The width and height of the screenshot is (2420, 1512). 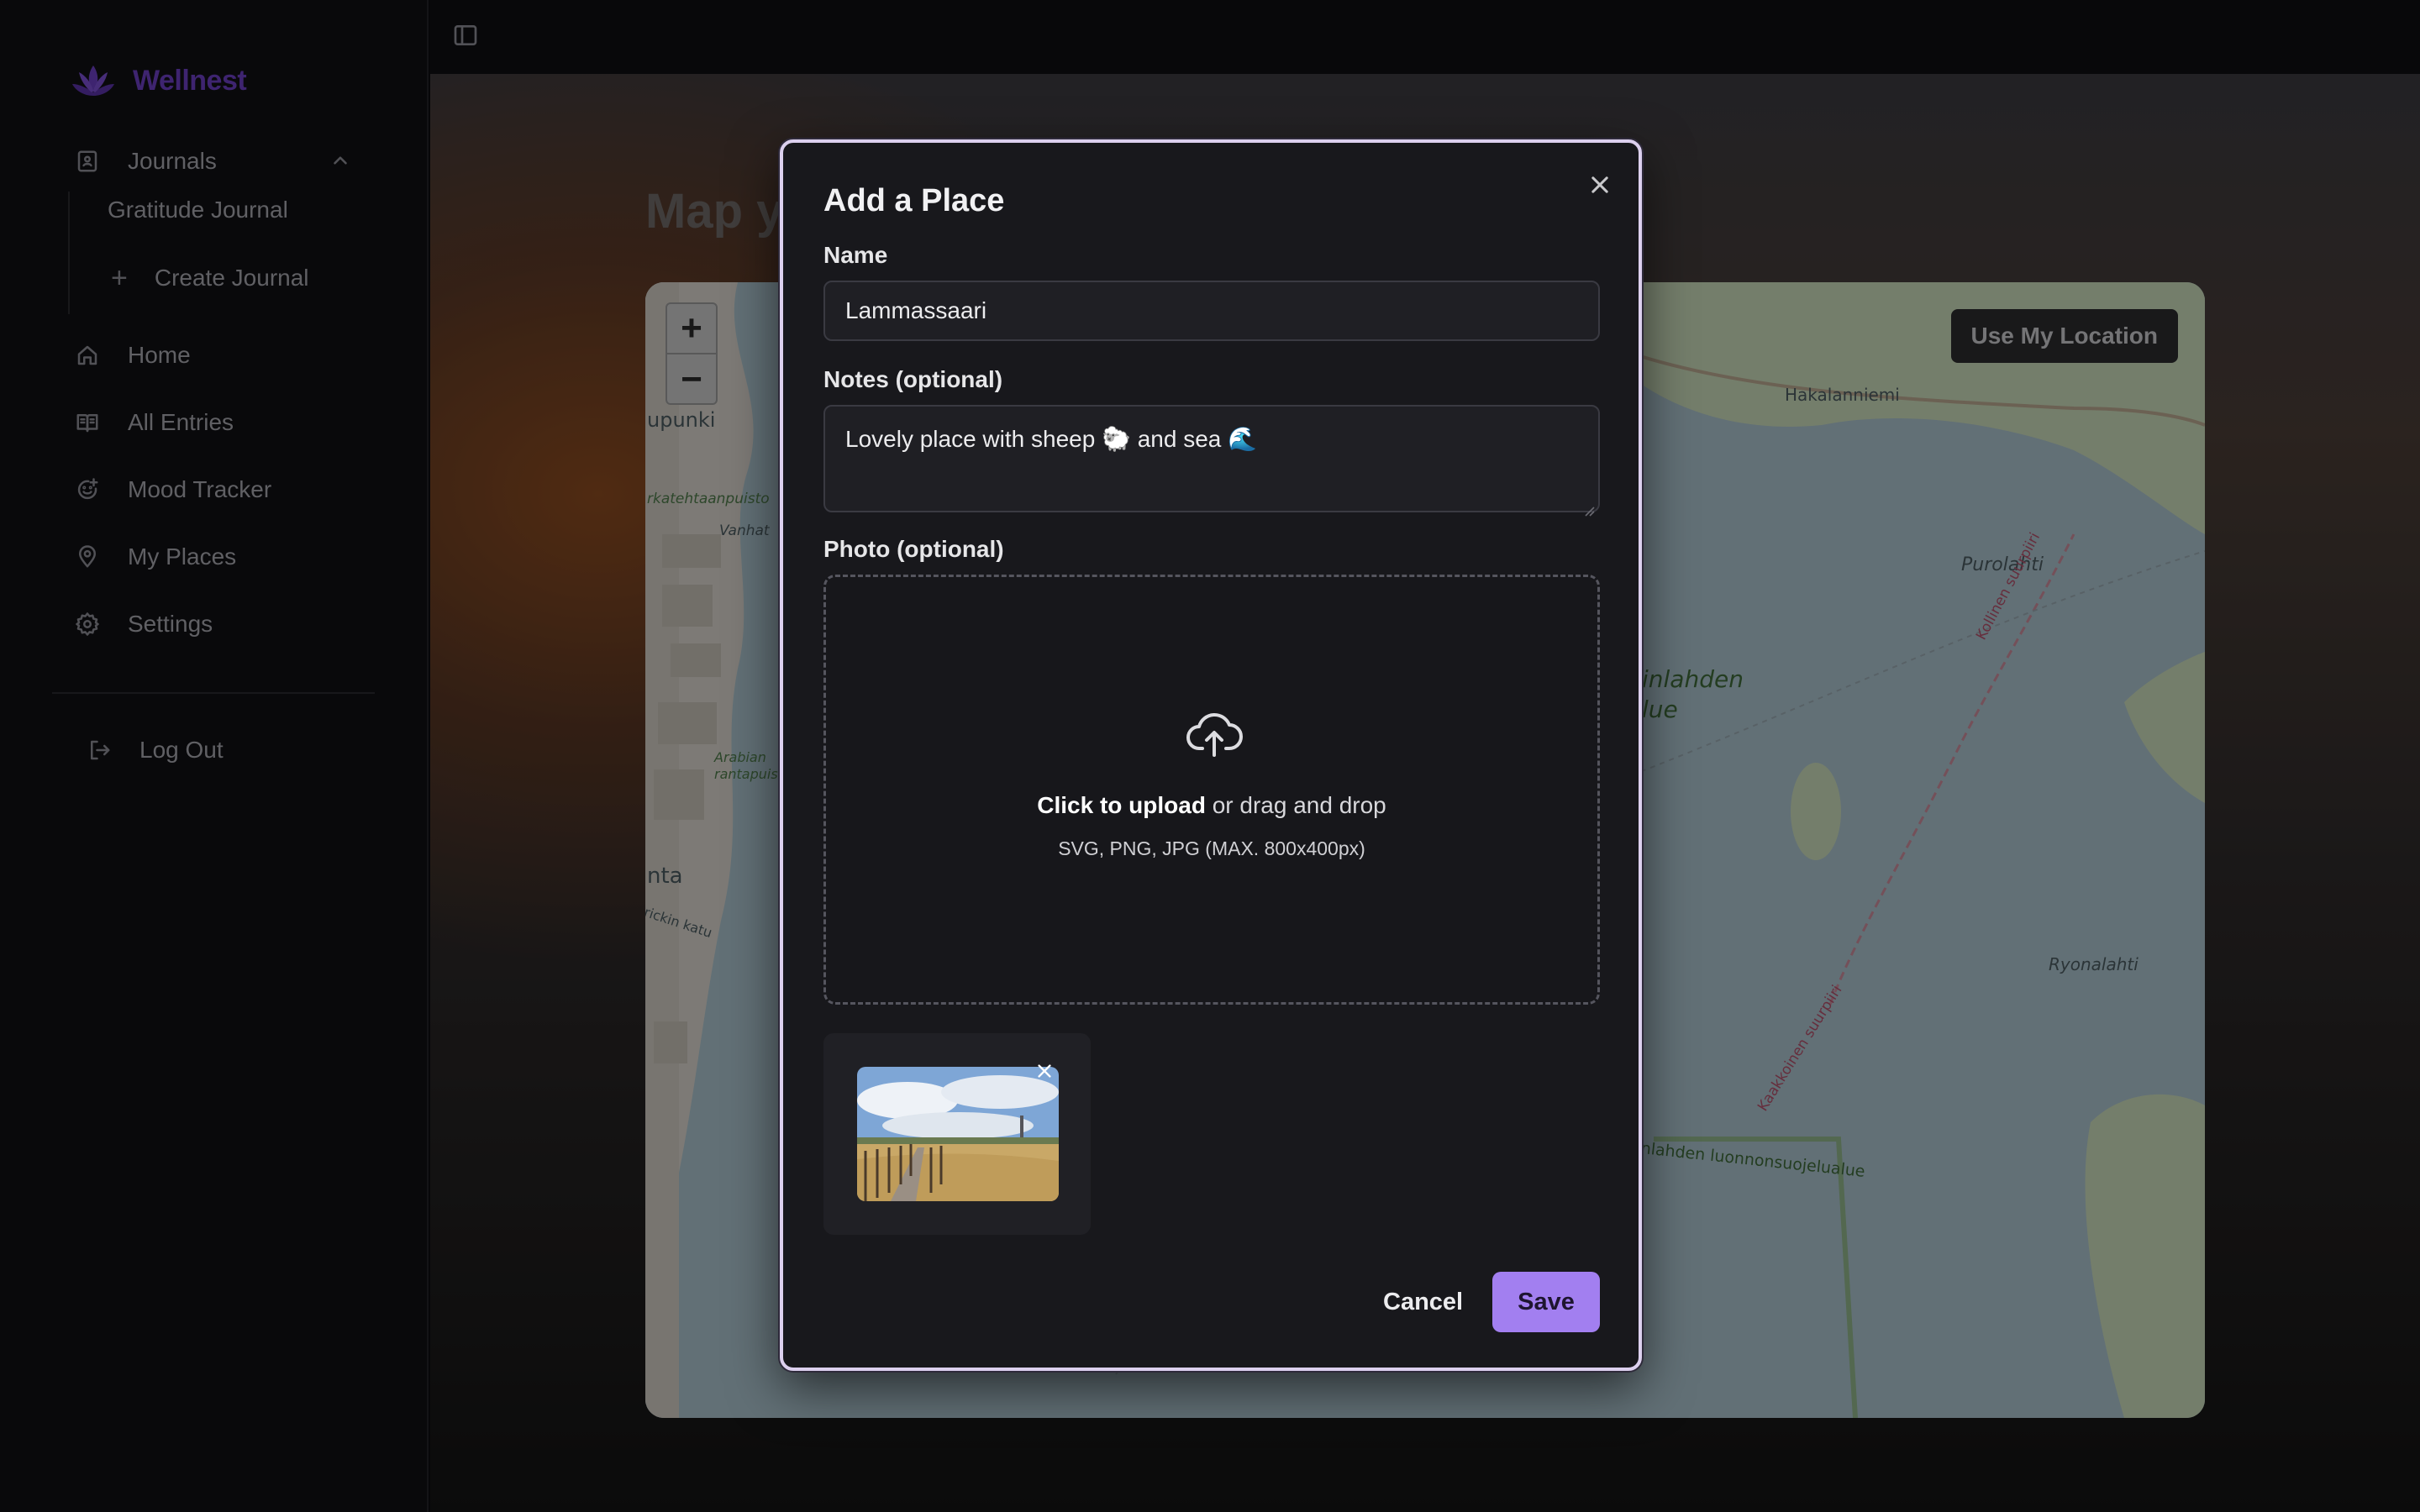 I want to click on notes-field: Lovely place with sheep 🐑 and sea 🌊, so click(x=1211, y=461).